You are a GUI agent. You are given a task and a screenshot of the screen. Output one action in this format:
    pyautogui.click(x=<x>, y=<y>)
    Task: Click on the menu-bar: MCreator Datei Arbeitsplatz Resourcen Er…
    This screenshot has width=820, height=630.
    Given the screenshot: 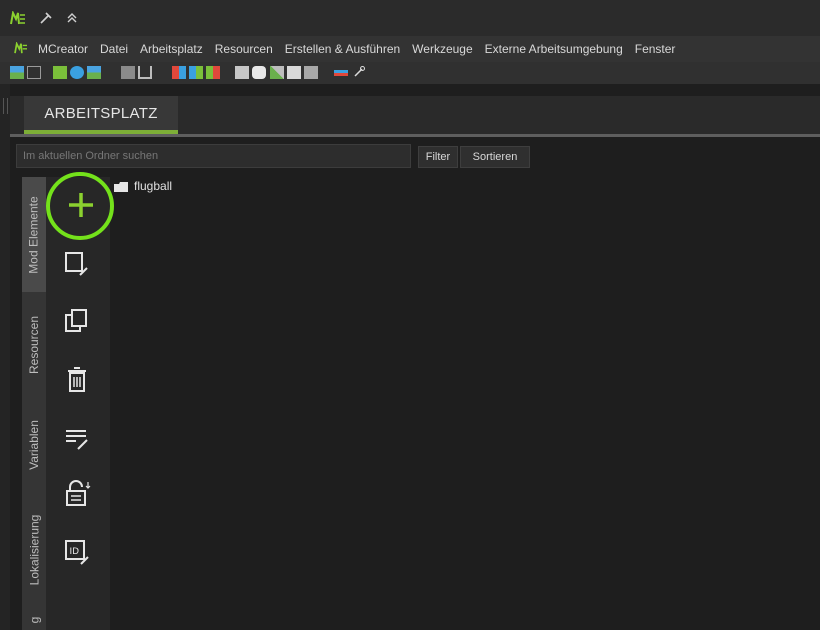 What is the action you would take?
    pyautogui.click(x=410, y=49)
    